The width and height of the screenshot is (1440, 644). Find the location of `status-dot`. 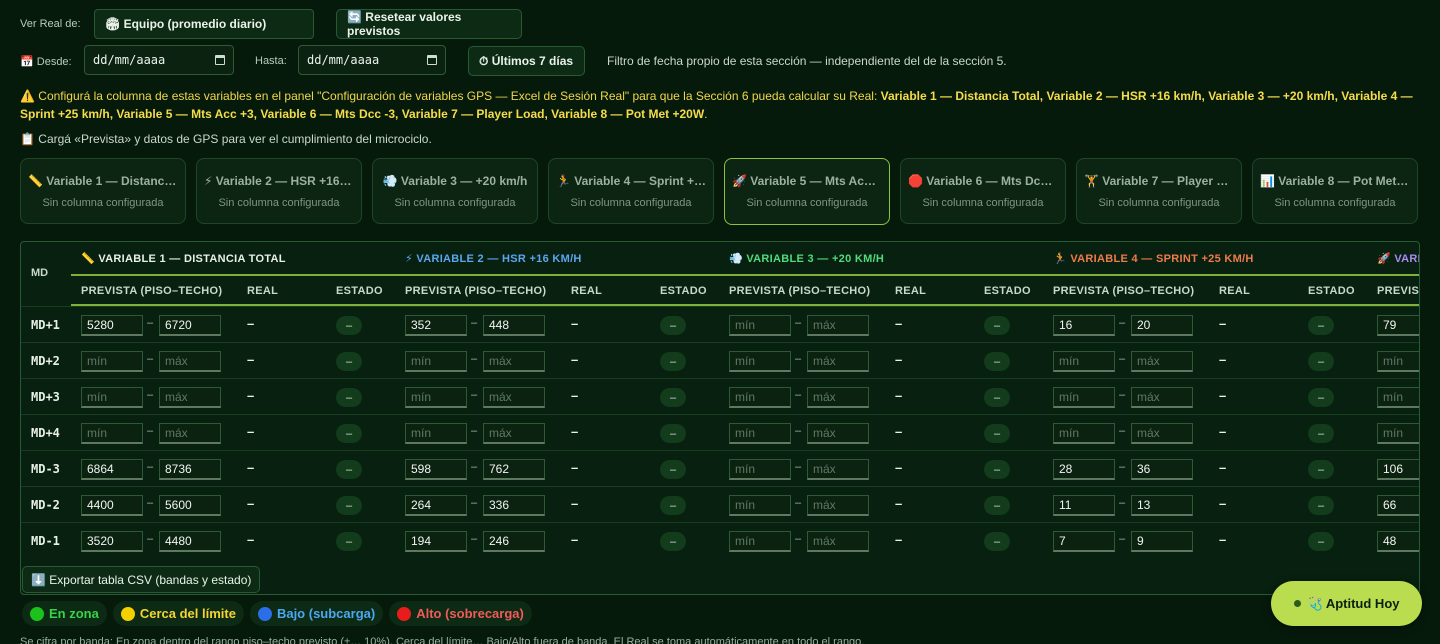

status-dot is located at coordinates (1297, 603).